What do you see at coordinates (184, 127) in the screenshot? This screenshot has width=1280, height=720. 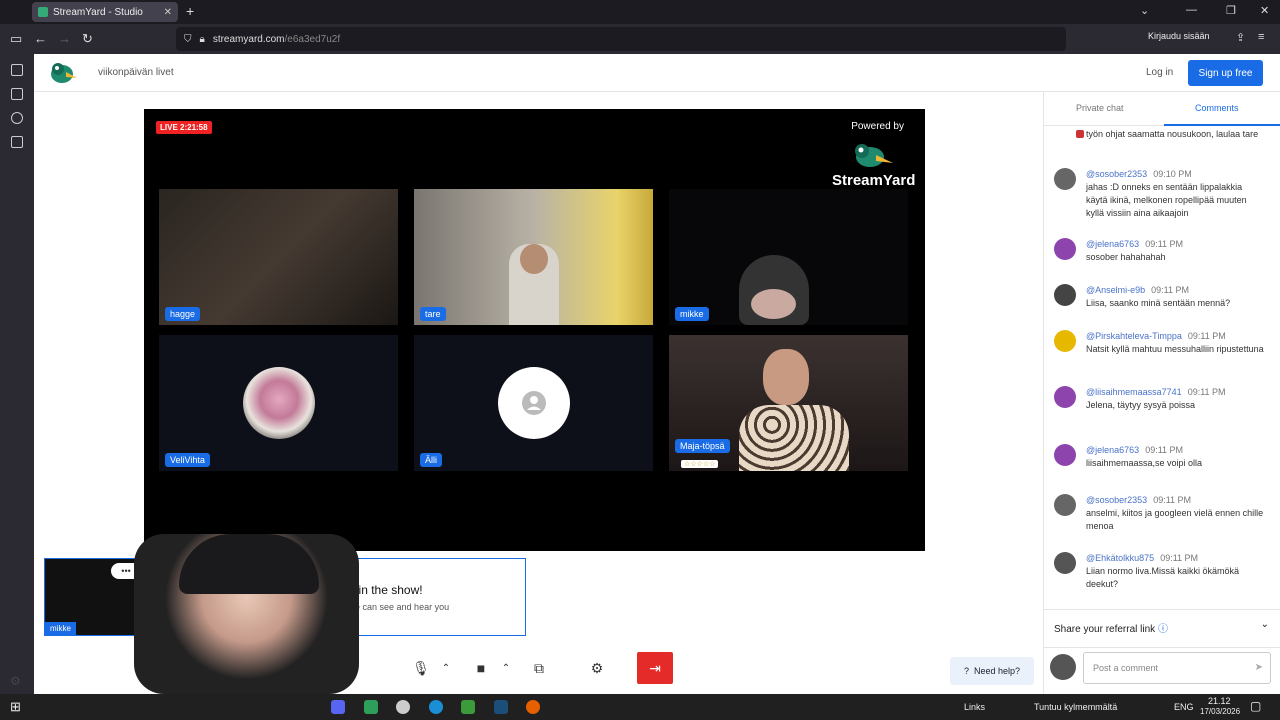 I see `live-badge: LIVE 2:21:58` at bounding box center [184, 127].